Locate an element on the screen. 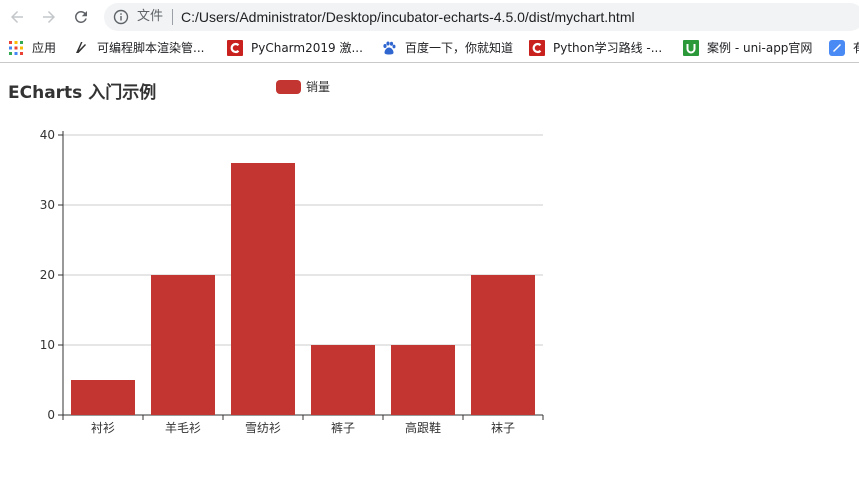  reload-button is located at coordinates (81, 17).